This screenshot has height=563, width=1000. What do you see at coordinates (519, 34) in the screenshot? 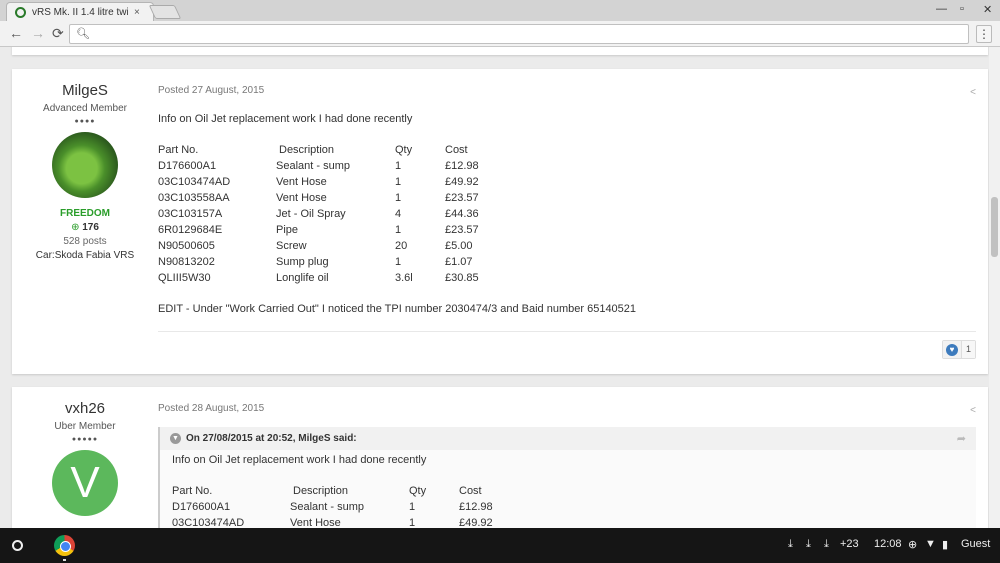
I see `address-bar: 🔍︎` at bounding box center [519, 34].